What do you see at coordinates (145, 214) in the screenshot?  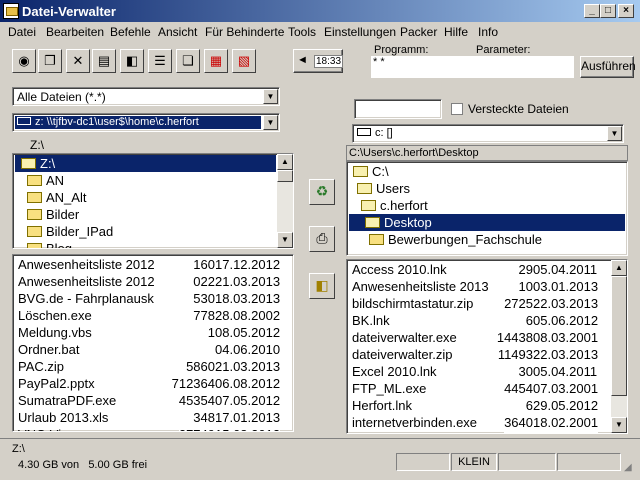 I see `tree-item: Bilder` at bounding box center [145, 214].